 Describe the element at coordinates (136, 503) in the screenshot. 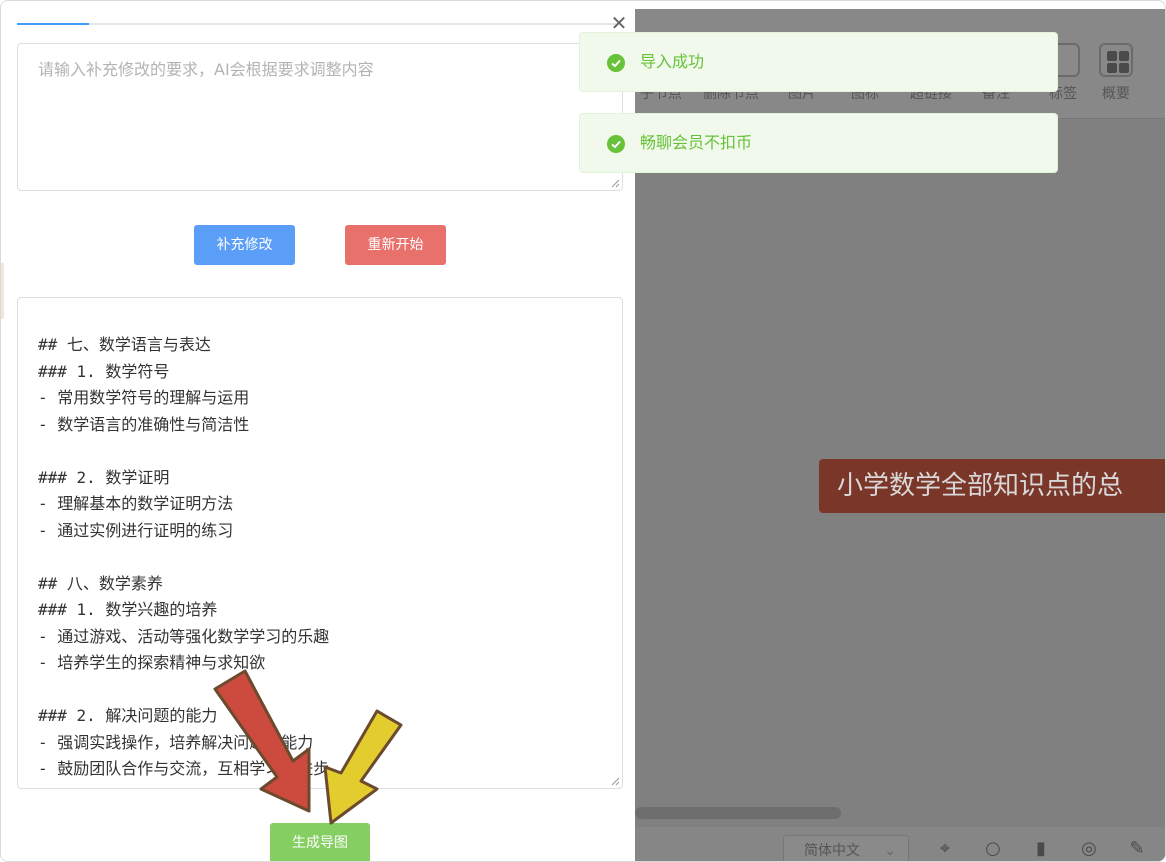

I see `markdown-line: - 理解基本的数学证明方法` at that location.